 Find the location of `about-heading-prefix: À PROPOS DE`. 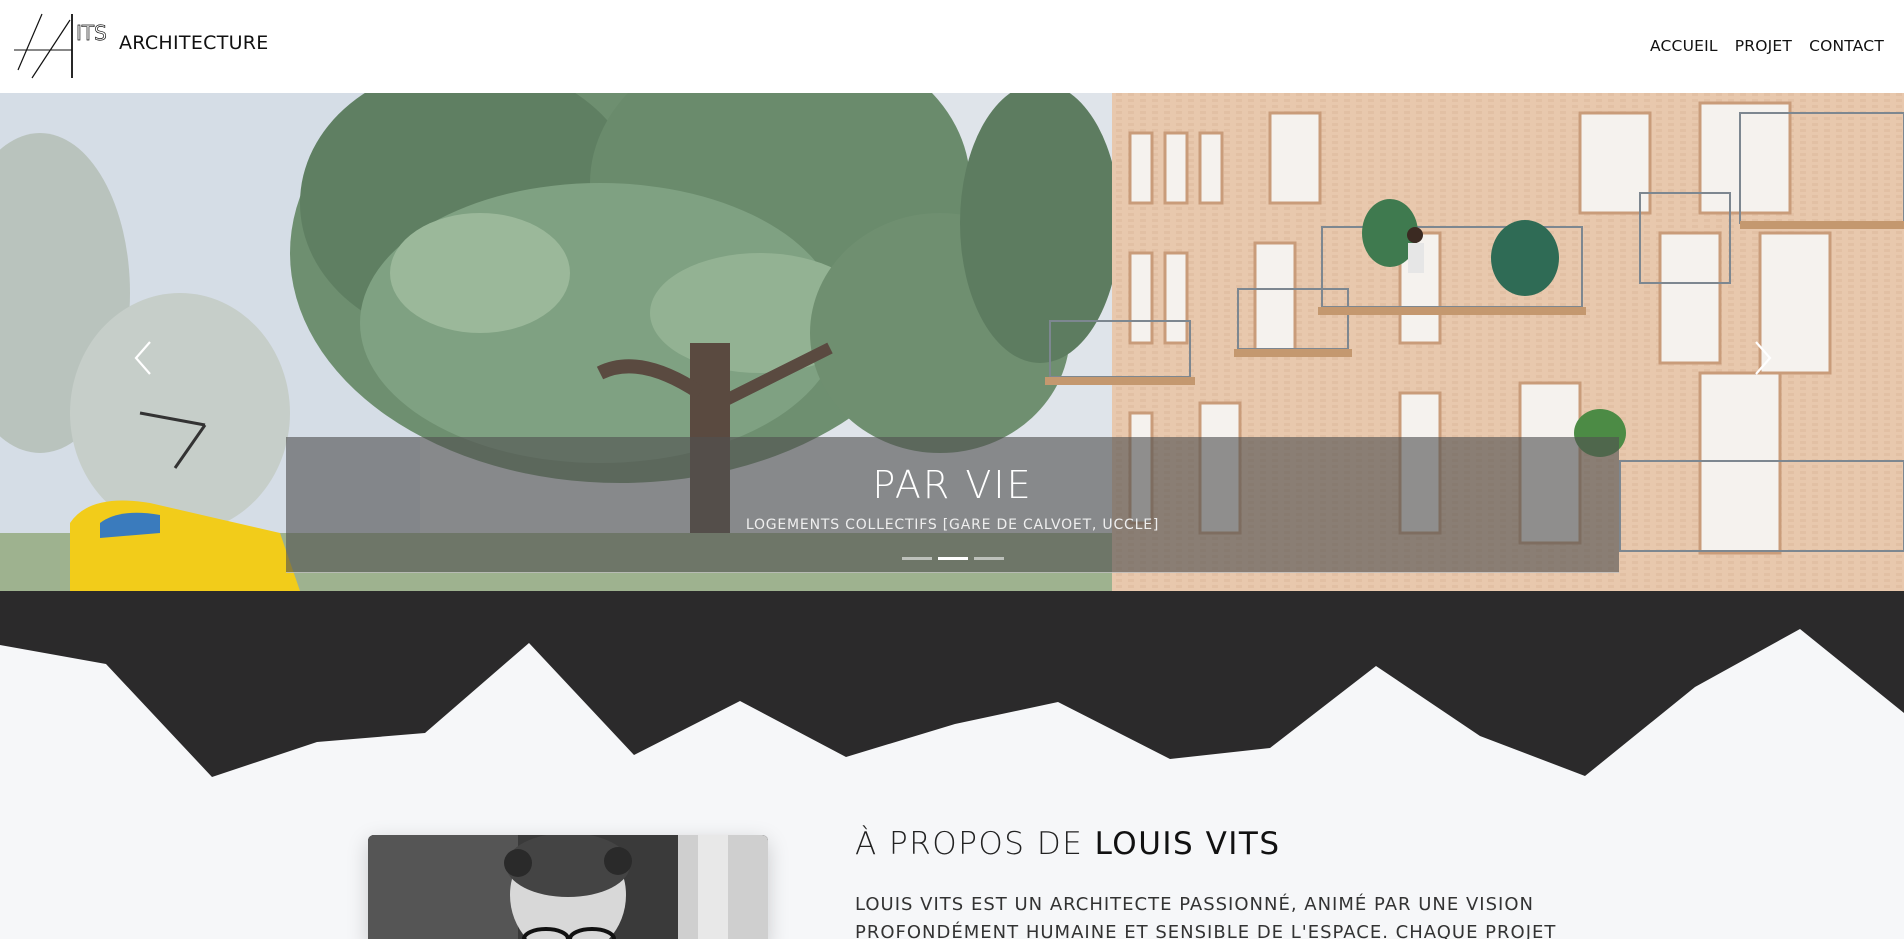

about-heading-prefix: À PROPOS DE is located at coordinates (975, 844).